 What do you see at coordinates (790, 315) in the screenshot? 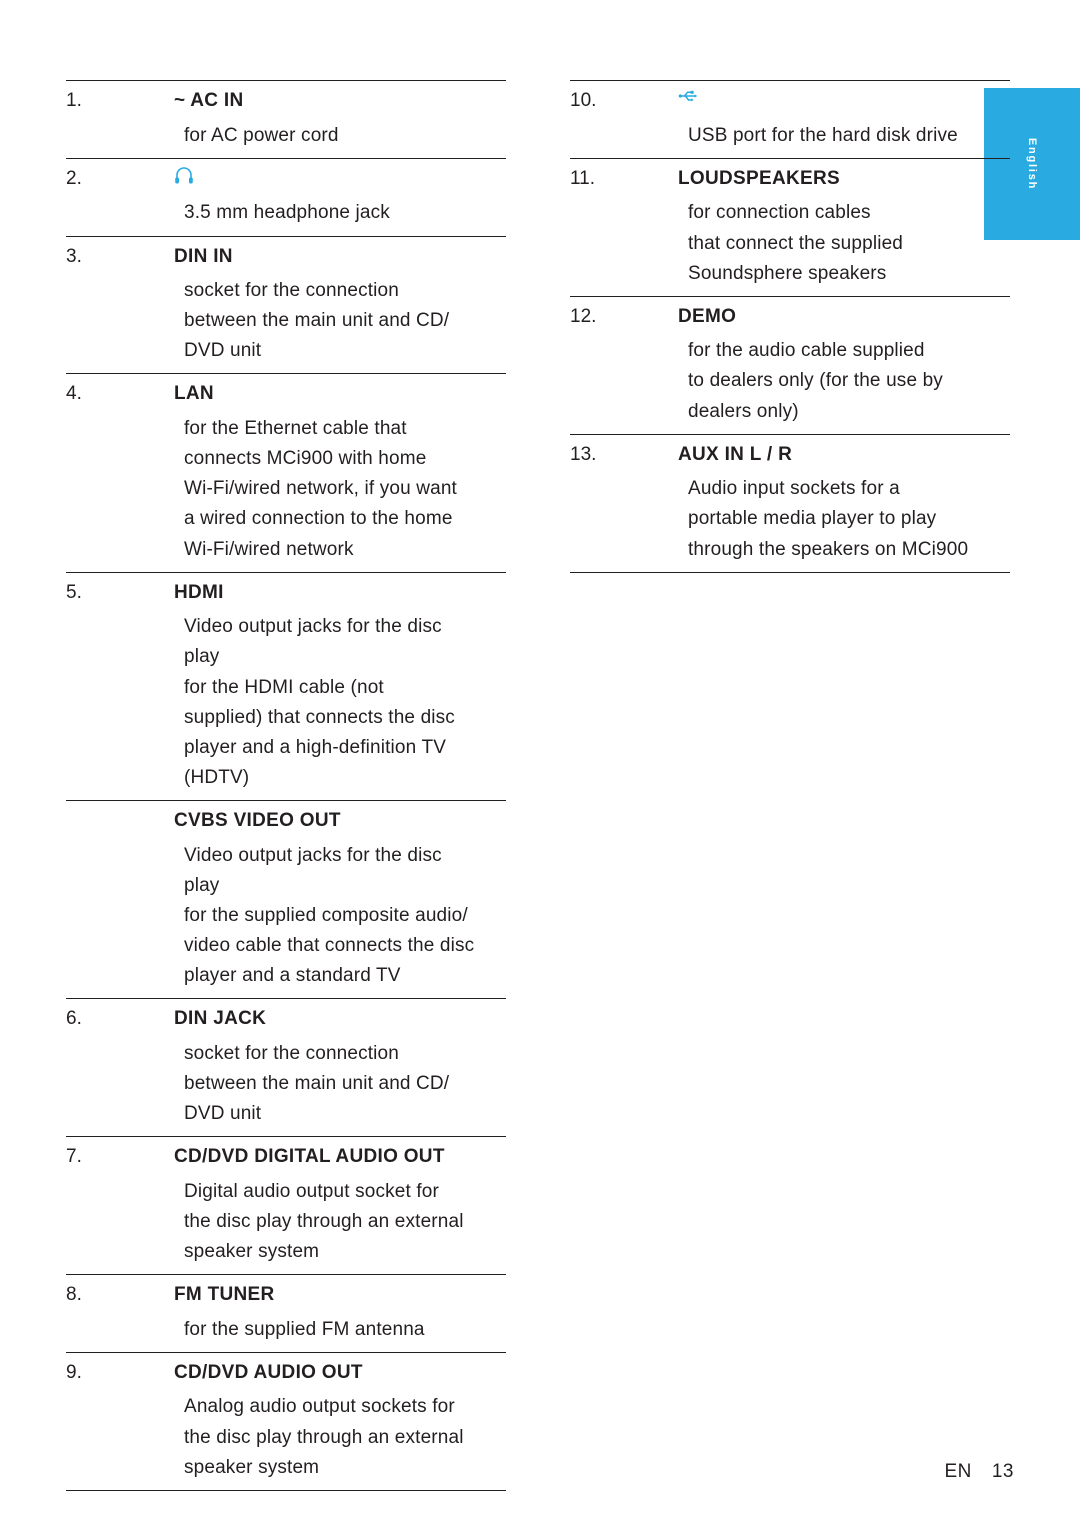
I see `connector-row: 12. DEMO` at bounding box center [790, 315].